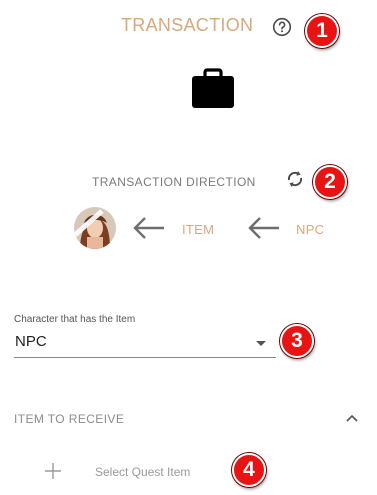 The height and width of the screenshot is (495, 377). What do you see at coordinates (75, 319) in the screenshot?
I see `holder-field-label: Character that has the Item` at bounding box center [75, 319].